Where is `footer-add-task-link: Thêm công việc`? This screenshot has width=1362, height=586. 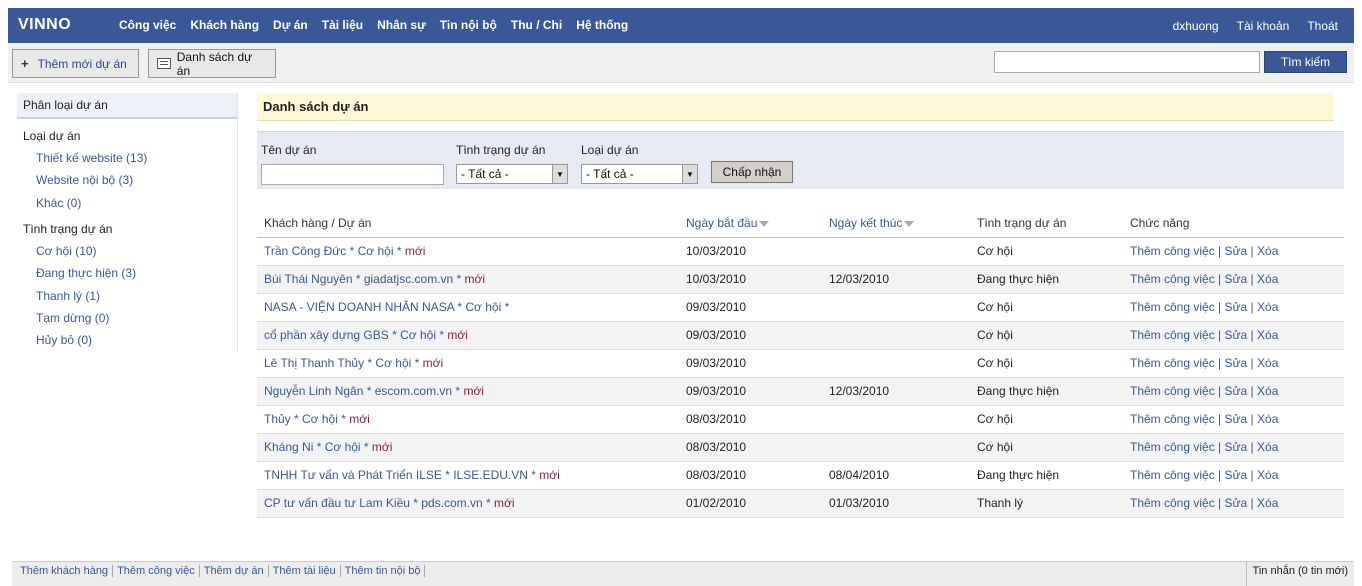 footer-add-task-link: Thêm công việc is located at coordinates (156, 571).